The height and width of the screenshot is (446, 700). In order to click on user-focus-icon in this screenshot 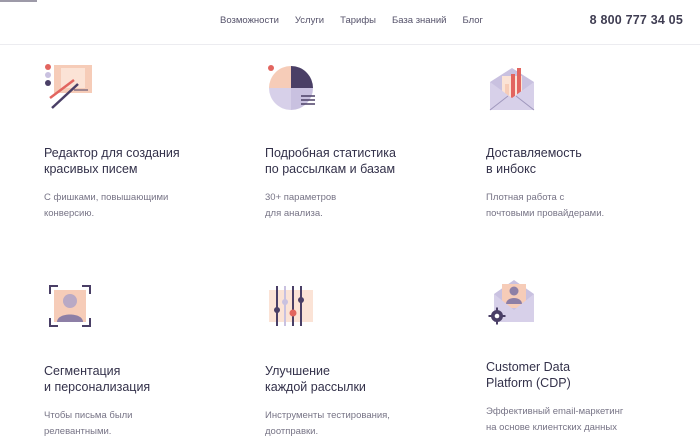, I will do `click(70, 306)`.